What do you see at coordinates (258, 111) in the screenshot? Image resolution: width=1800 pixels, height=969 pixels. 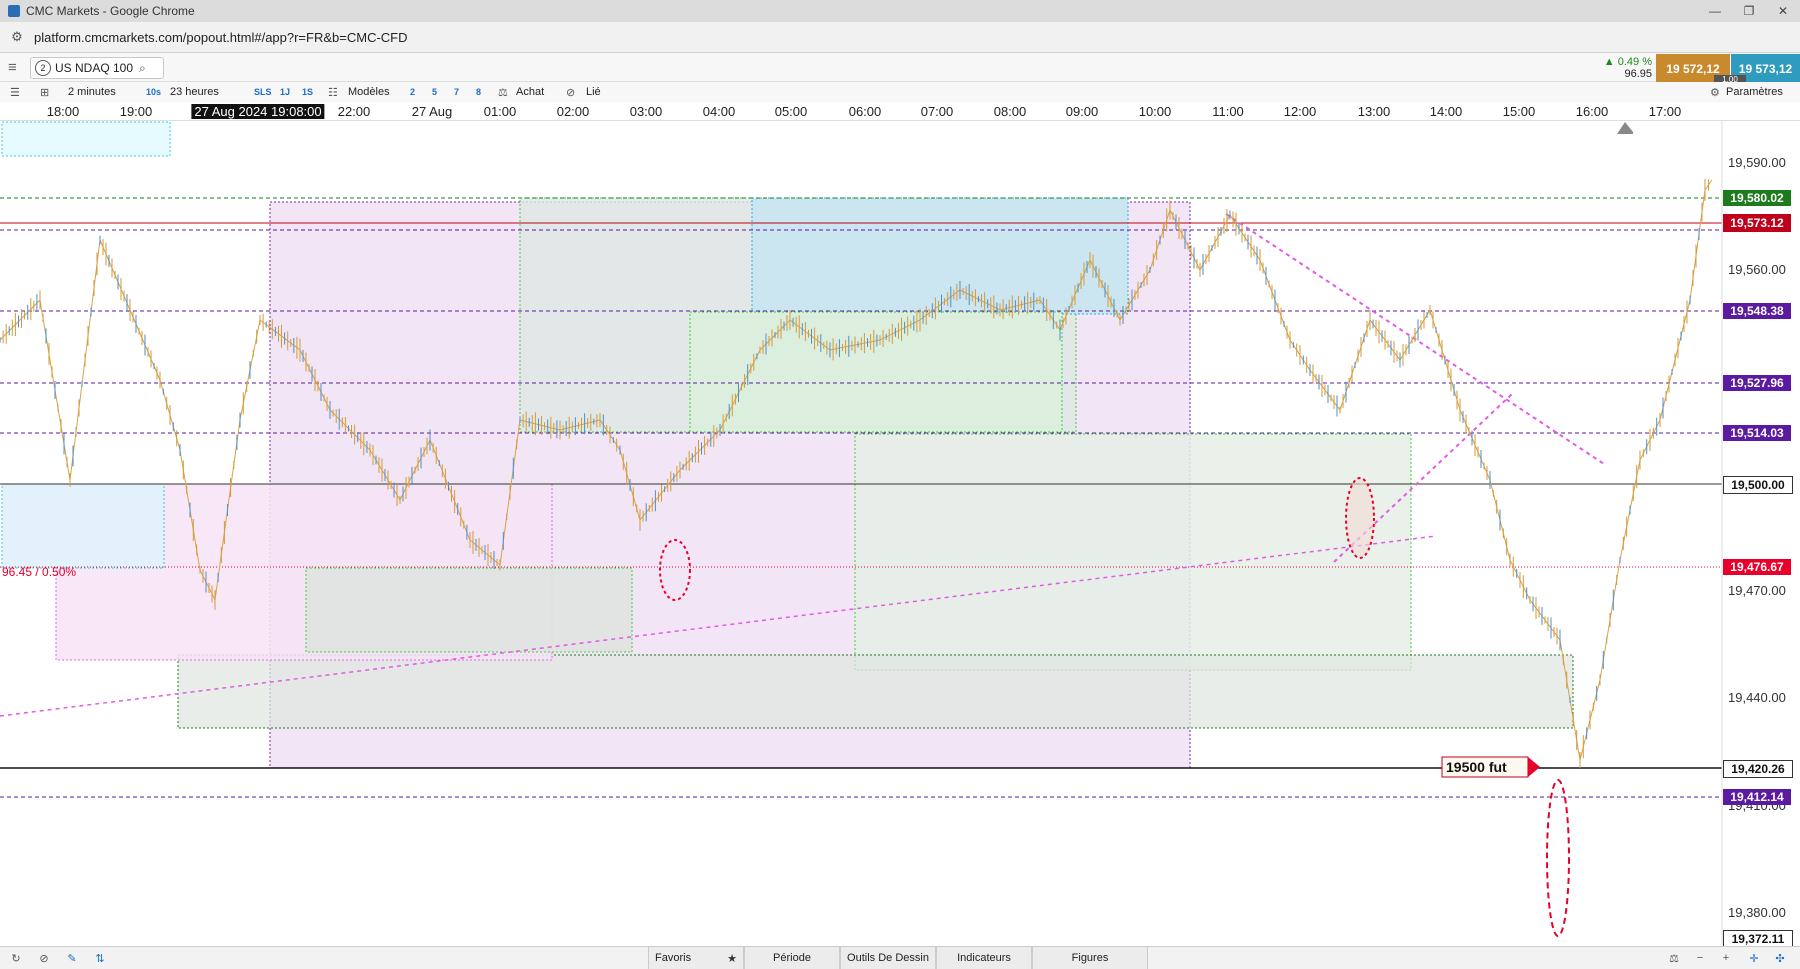 I see `crosshair-time-label: 27 Aug 2024 19:08:00` at bounding box center [258, 111].